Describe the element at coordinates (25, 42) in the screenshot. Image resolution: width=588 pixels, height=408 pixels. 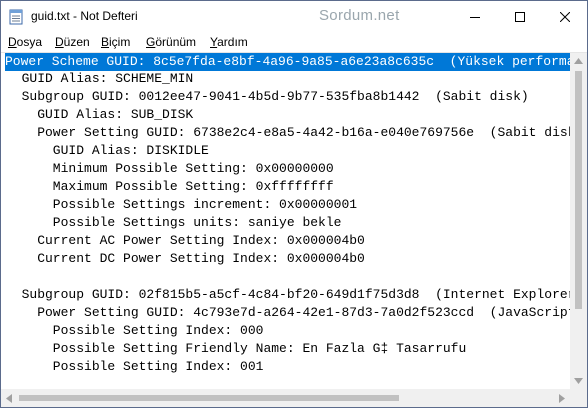
I see `menu-dosya: Dosya` at that location.